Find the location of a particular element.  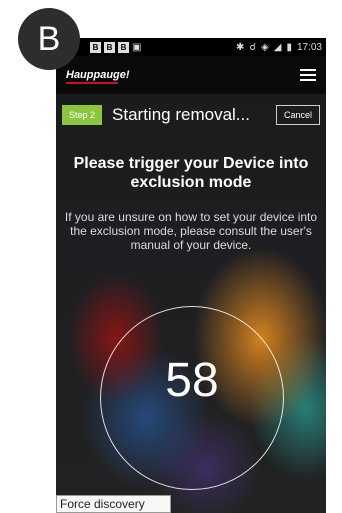

step-indicator: Step 2 is located at coordinates (82, 115).